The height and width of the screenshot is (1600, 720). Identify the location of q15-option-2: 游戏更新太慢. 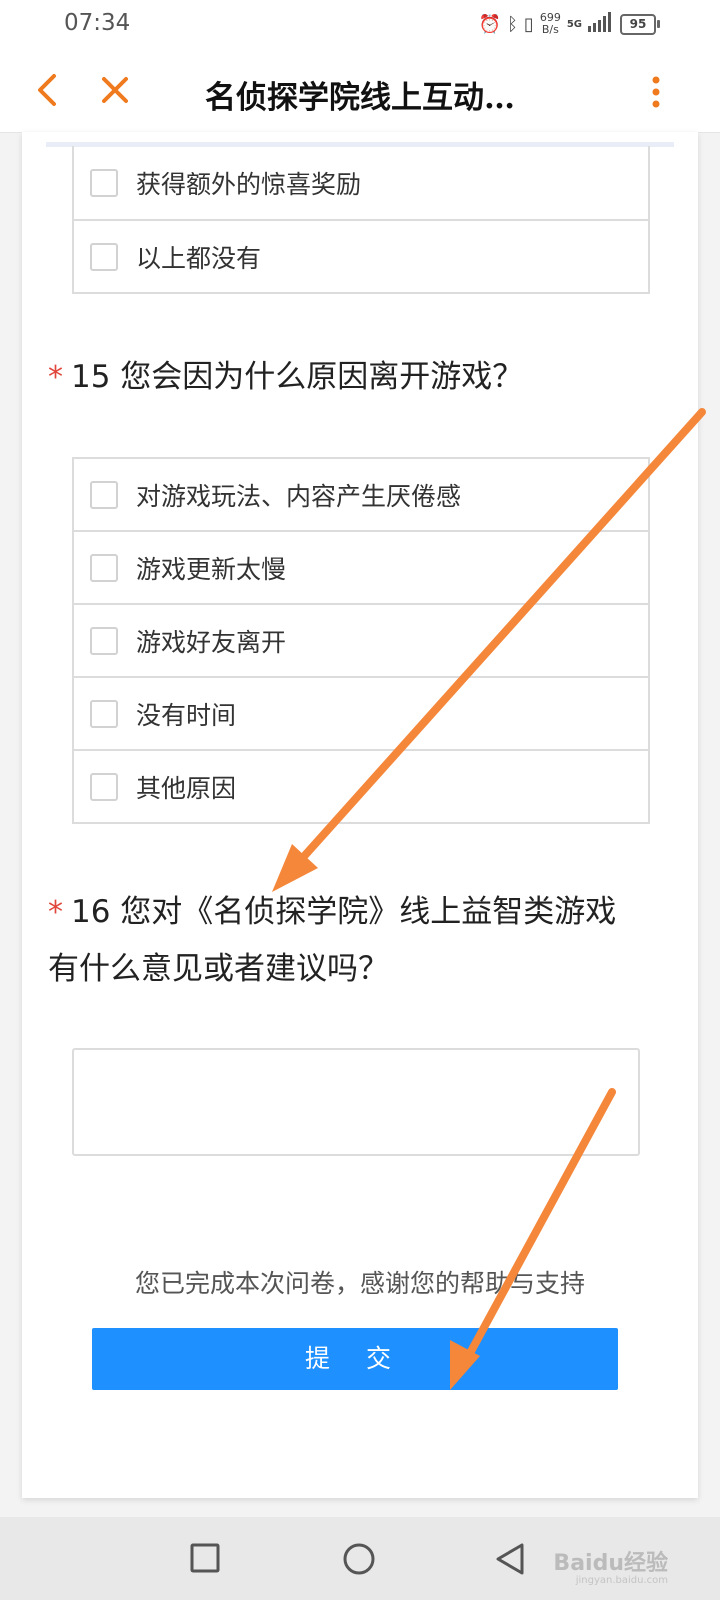
(361, 566).